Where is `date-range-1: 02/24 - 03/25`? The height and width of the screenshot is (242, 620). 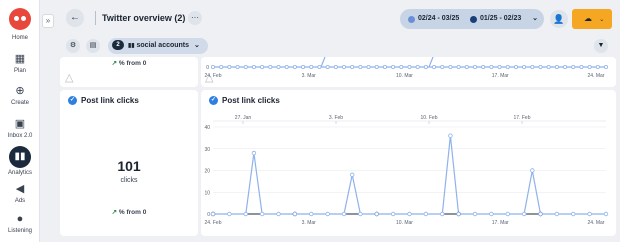
date-range-1: 02/24 - 03/25 is located at coordinates (439, 18).